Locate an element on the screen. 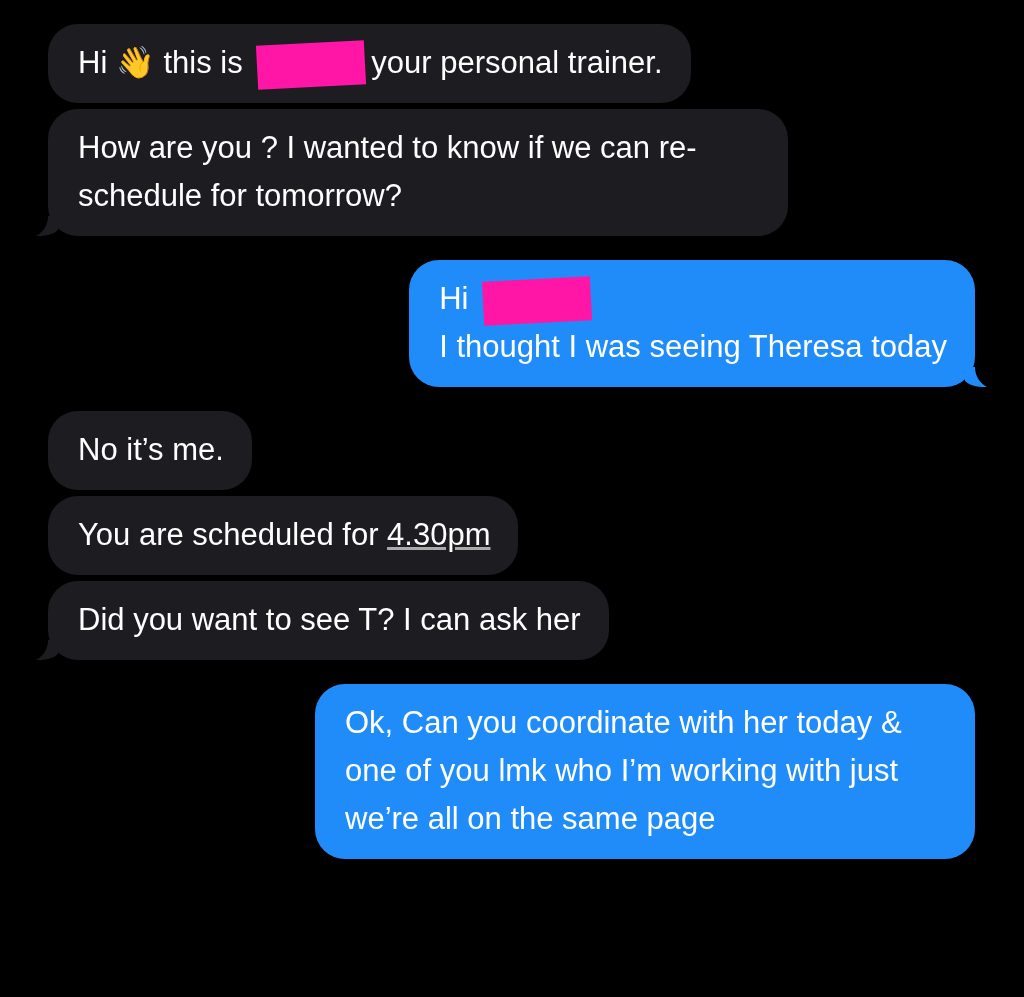 This screenshot has height=997, width=1024. message-text: Did you want to see T? I can ask her is located at coordinates (329, 619).